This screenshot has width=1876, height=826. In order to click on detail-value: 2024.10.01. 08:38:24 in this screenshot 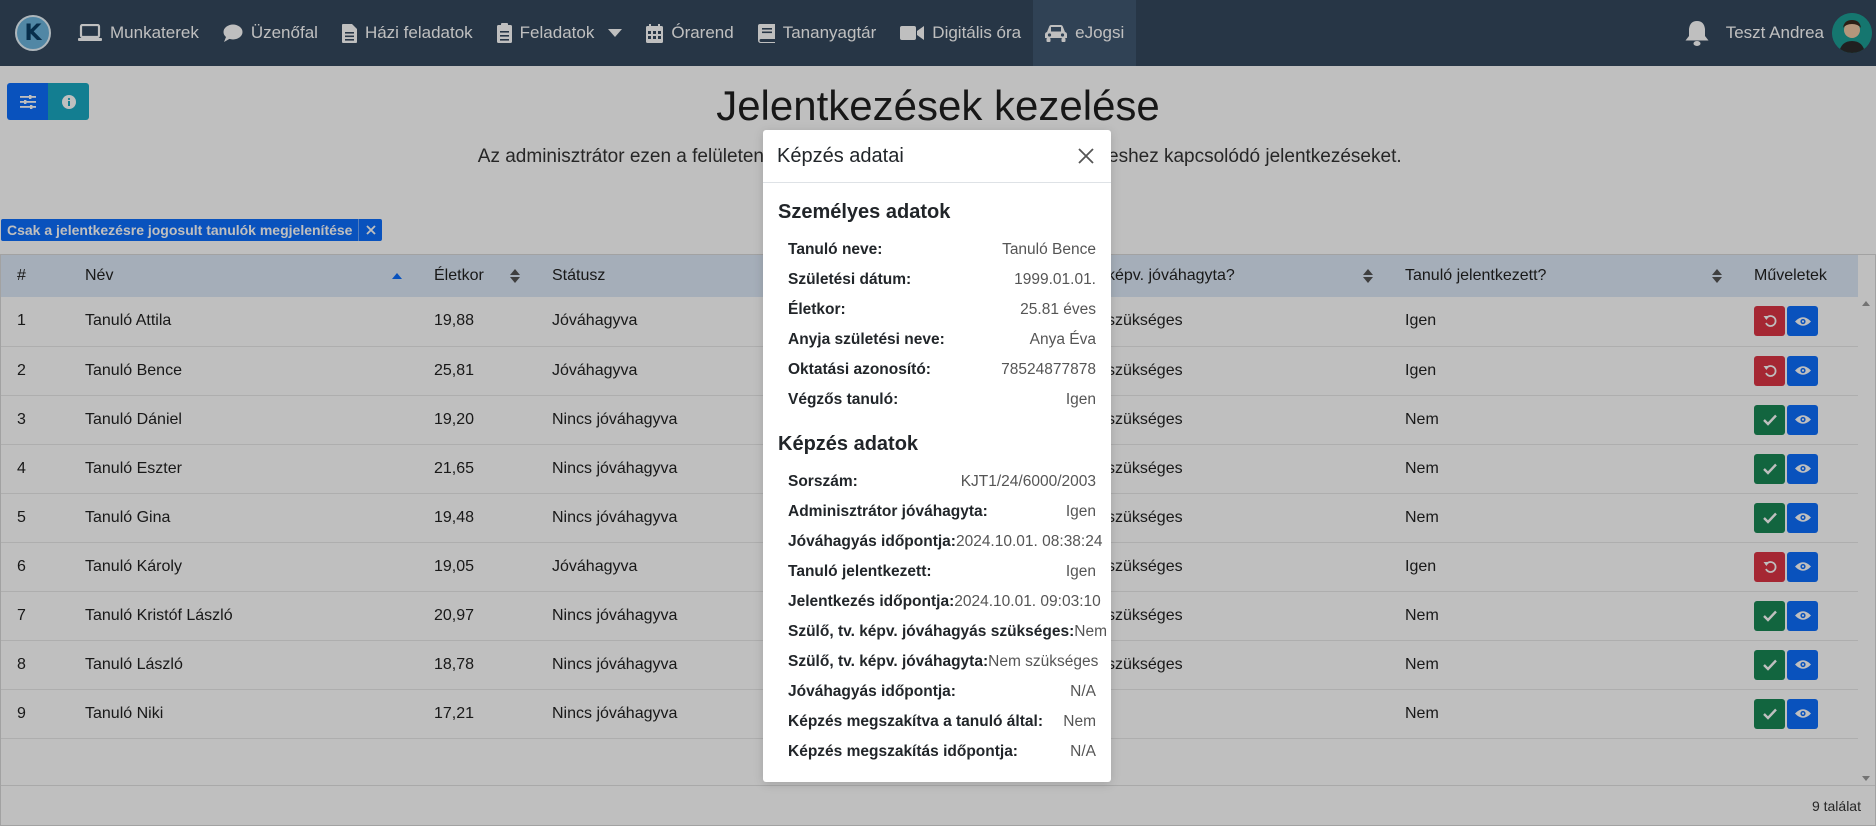, I will do `click(1029, 541)`.